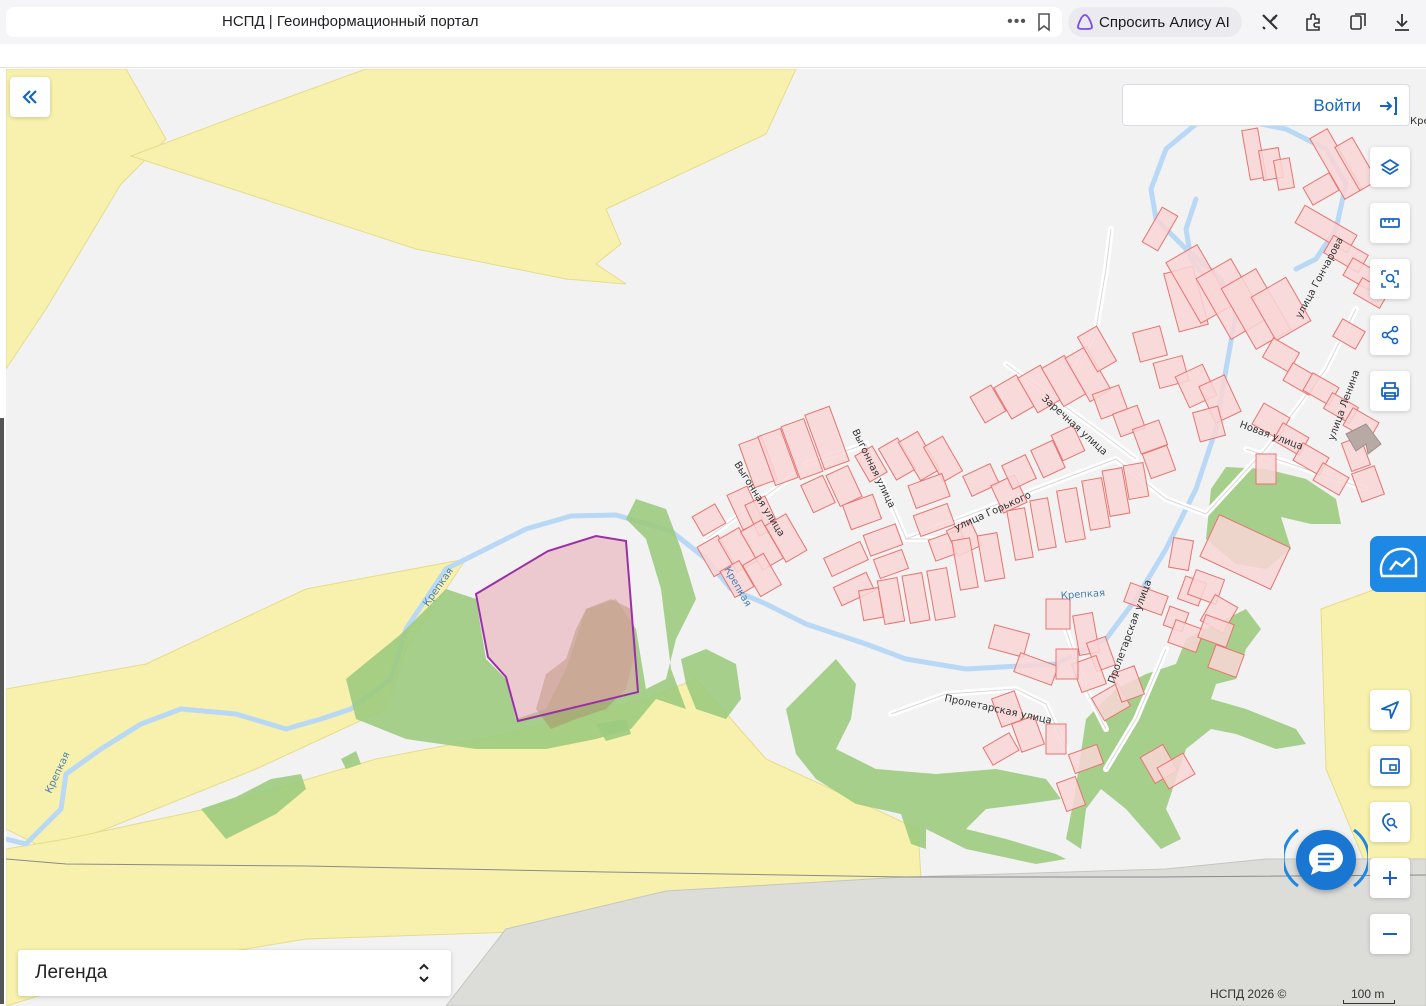  I want to click on legend-panel: Легенда, so click(234, 973).